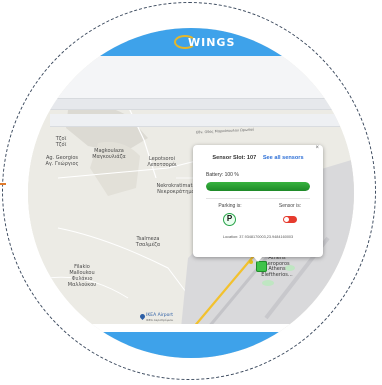 Image resolution: width=382 pixels, height=385 pixels. Describe the element at coordinates (62, 161) in the screenshot. I see `place-label-agios-georgios: Ag. Georgios Αγ. Γεώργιος` at that location.